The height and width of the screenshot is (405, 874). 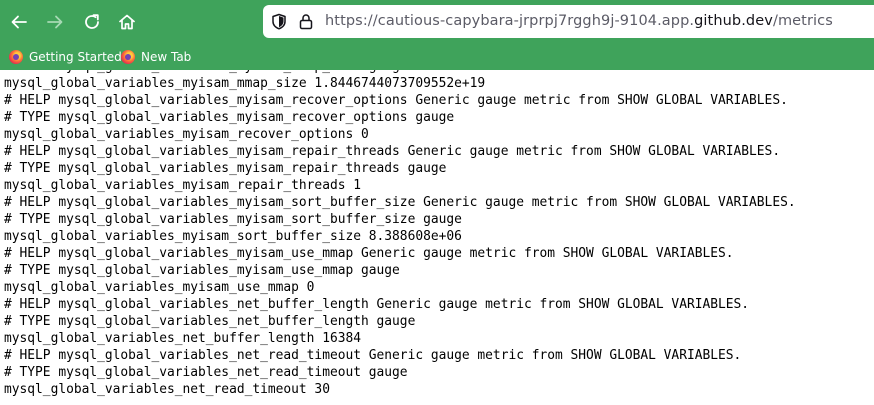 I want to click on reload-button, so click(x=92, y=22).